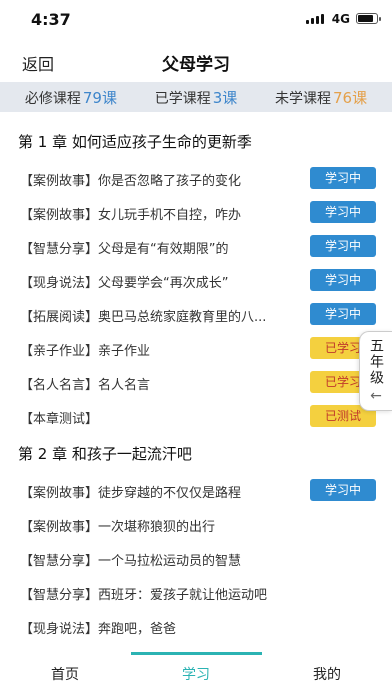 The image size is (392, 696). I want to click on lesson-title: 【智慧分享】父母是有“有效期限”的, so click(124, 249).